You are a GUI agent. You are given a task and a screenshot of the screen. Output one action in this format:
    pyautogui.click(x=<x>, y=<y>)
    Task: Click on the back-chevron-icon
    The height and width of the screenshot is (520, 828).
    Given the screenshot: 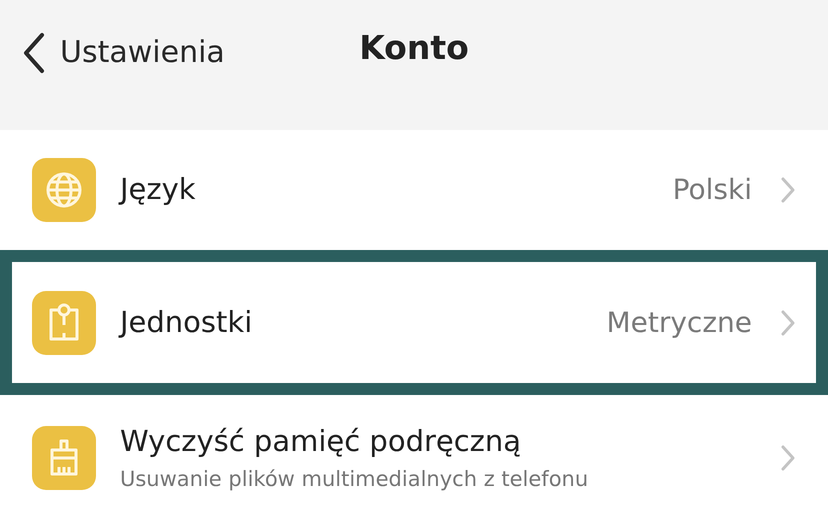 What is the action you would take?
    pyautogui.click(x=34, y=52)
    